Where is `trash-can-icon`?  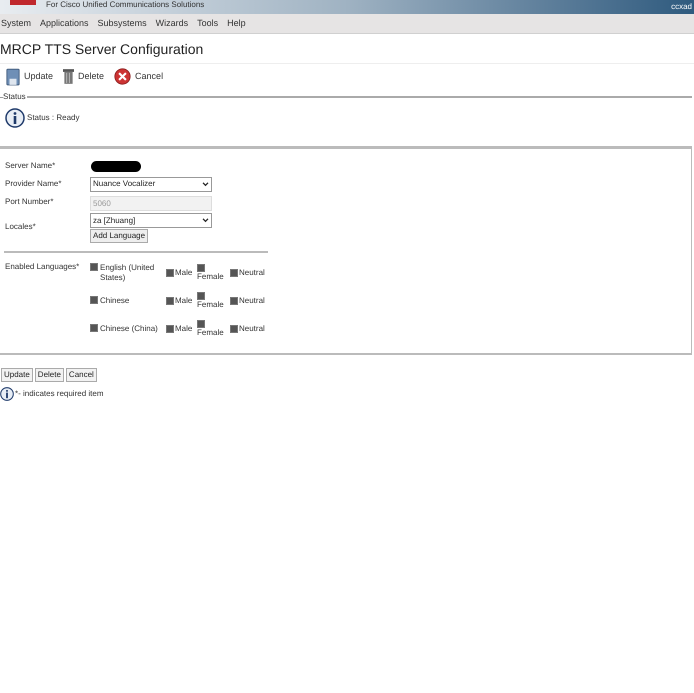 trash-can-icon is located at coordinates (68, 76).